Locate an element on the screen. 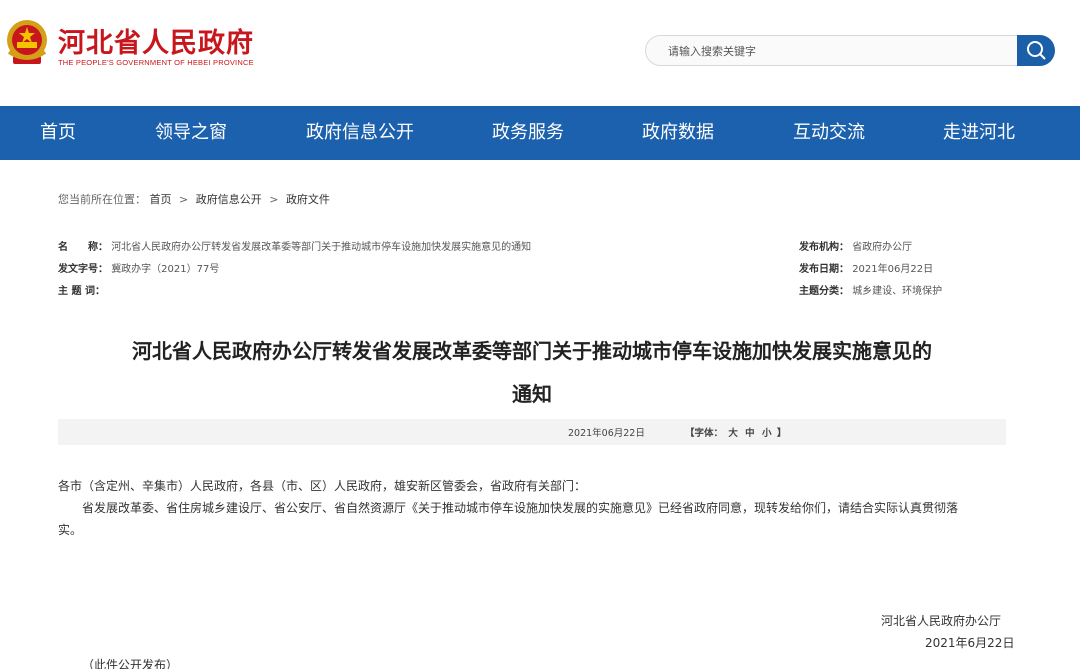 The height and width of the screenshot is (669, 1080). meta-date-row: 发布日期： 2021年06月22日 is located at coordinates (866, 267).